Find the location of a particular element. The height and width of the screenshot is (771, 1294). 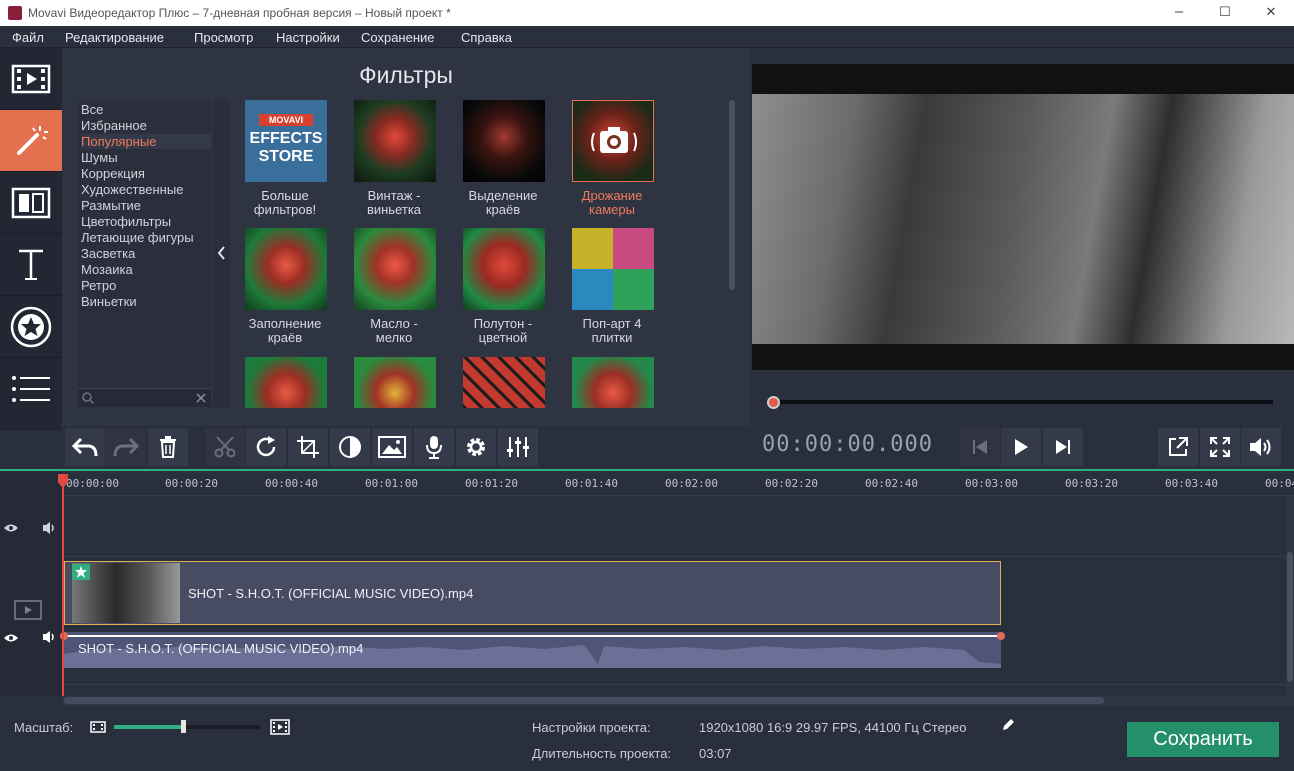

next-frame-button is located at coordinates (1063, 447).